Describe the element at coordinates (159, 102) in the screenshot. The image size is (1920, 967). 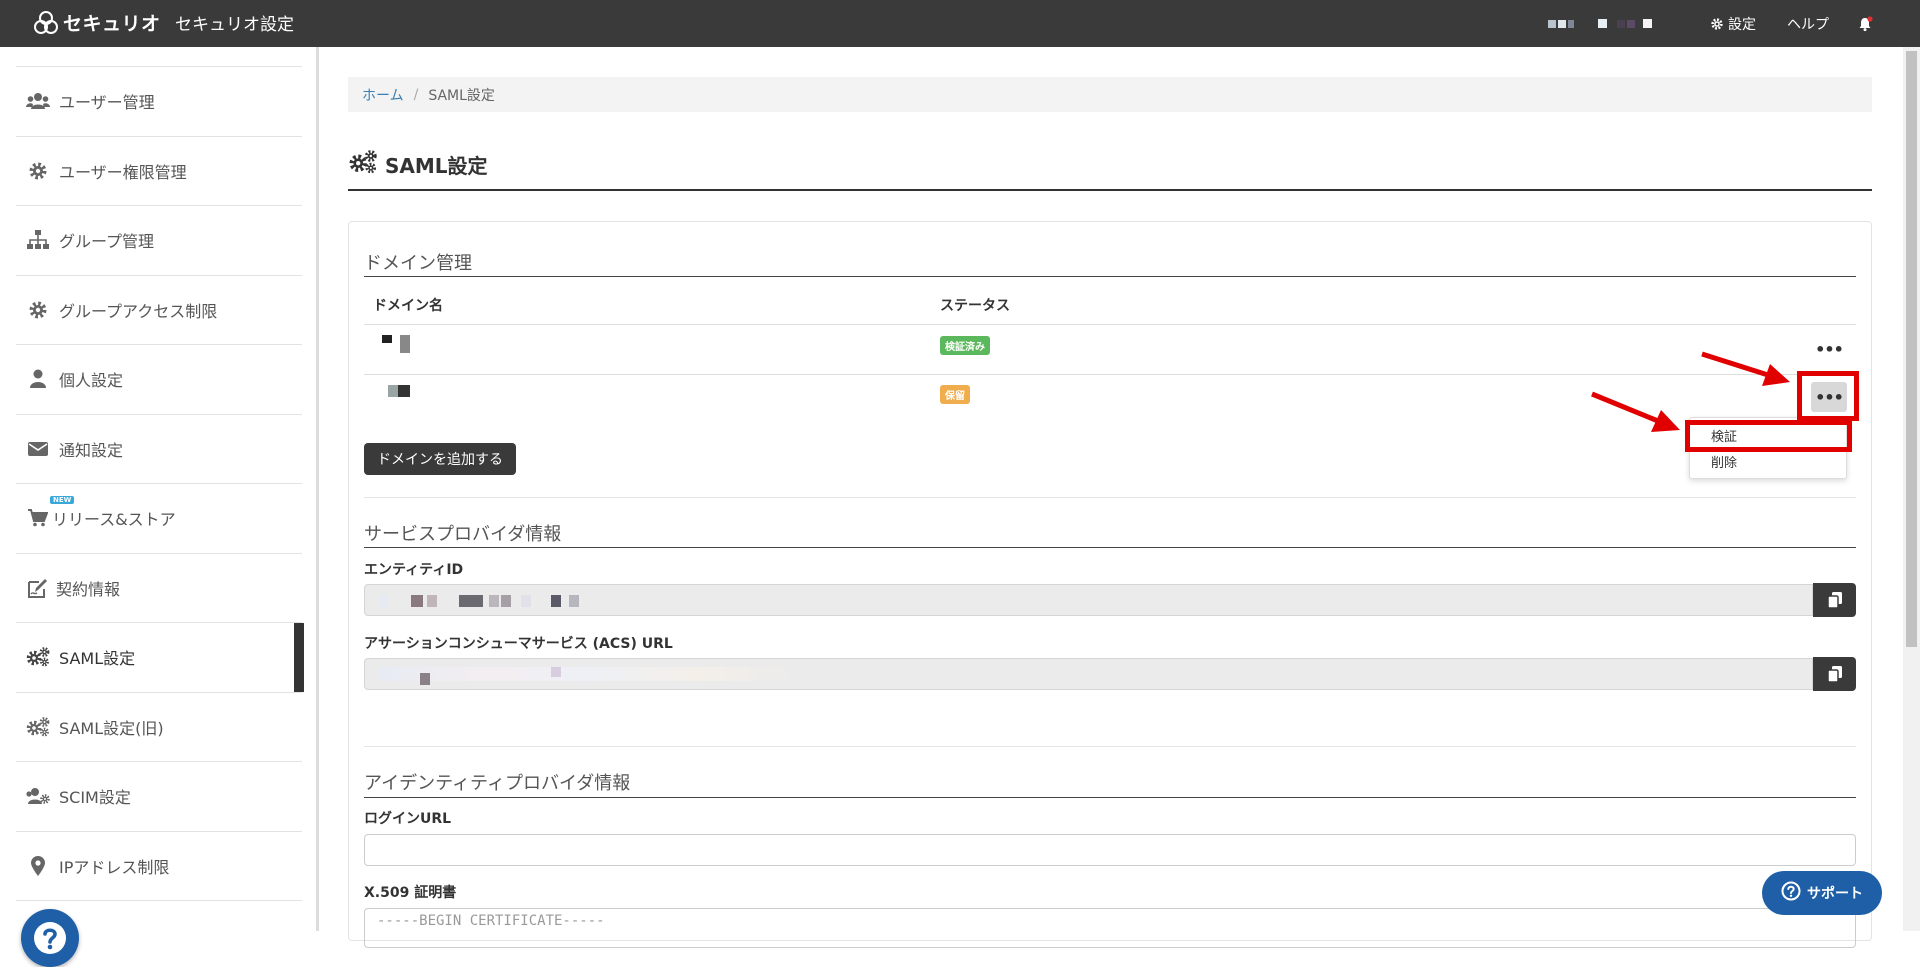
I see `sidebar-item-user-management: ユーザー管理` at that location.